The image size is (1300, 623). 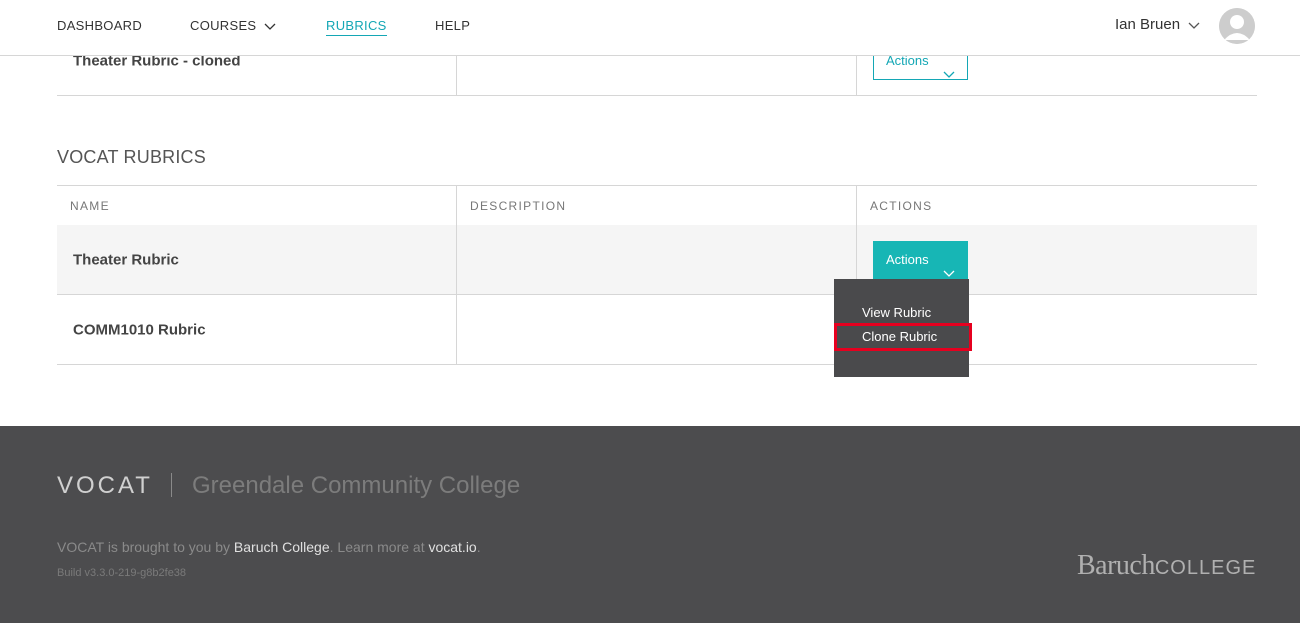 What do you see at coordinates (257, 329) in the screenshot?
I see `name-cell: COMM1010 Rubric` at bounding box center [257, 329].